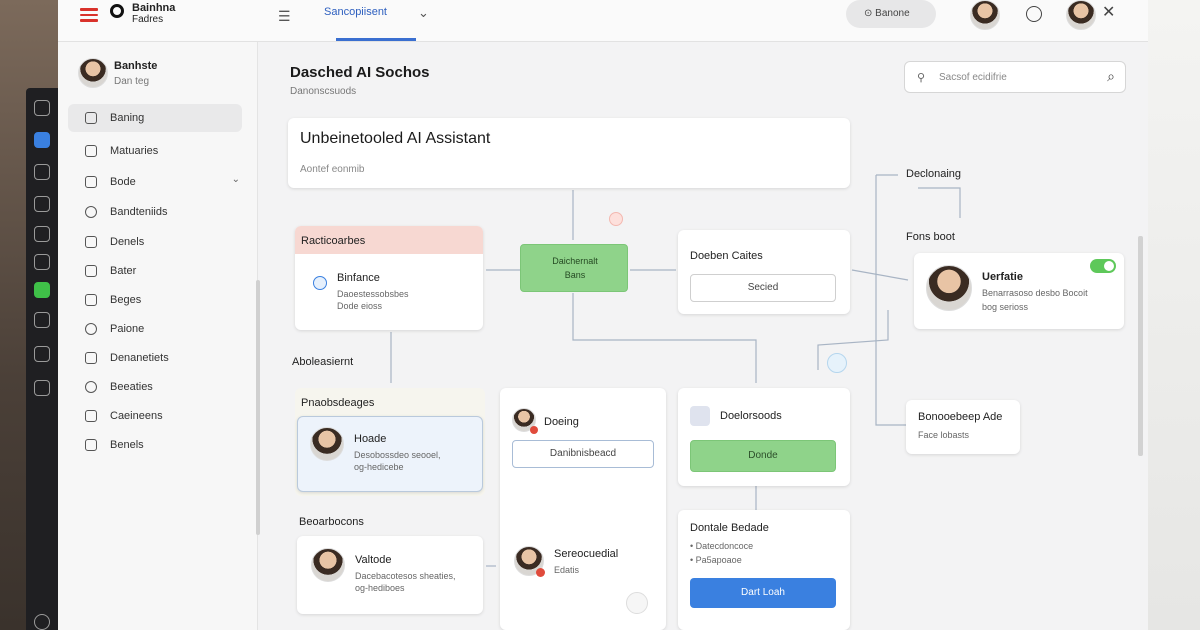  Describe the element at coordinates (567, 570) in the screenshot. I see `seorsoodist-line1: Edatis` at that location.